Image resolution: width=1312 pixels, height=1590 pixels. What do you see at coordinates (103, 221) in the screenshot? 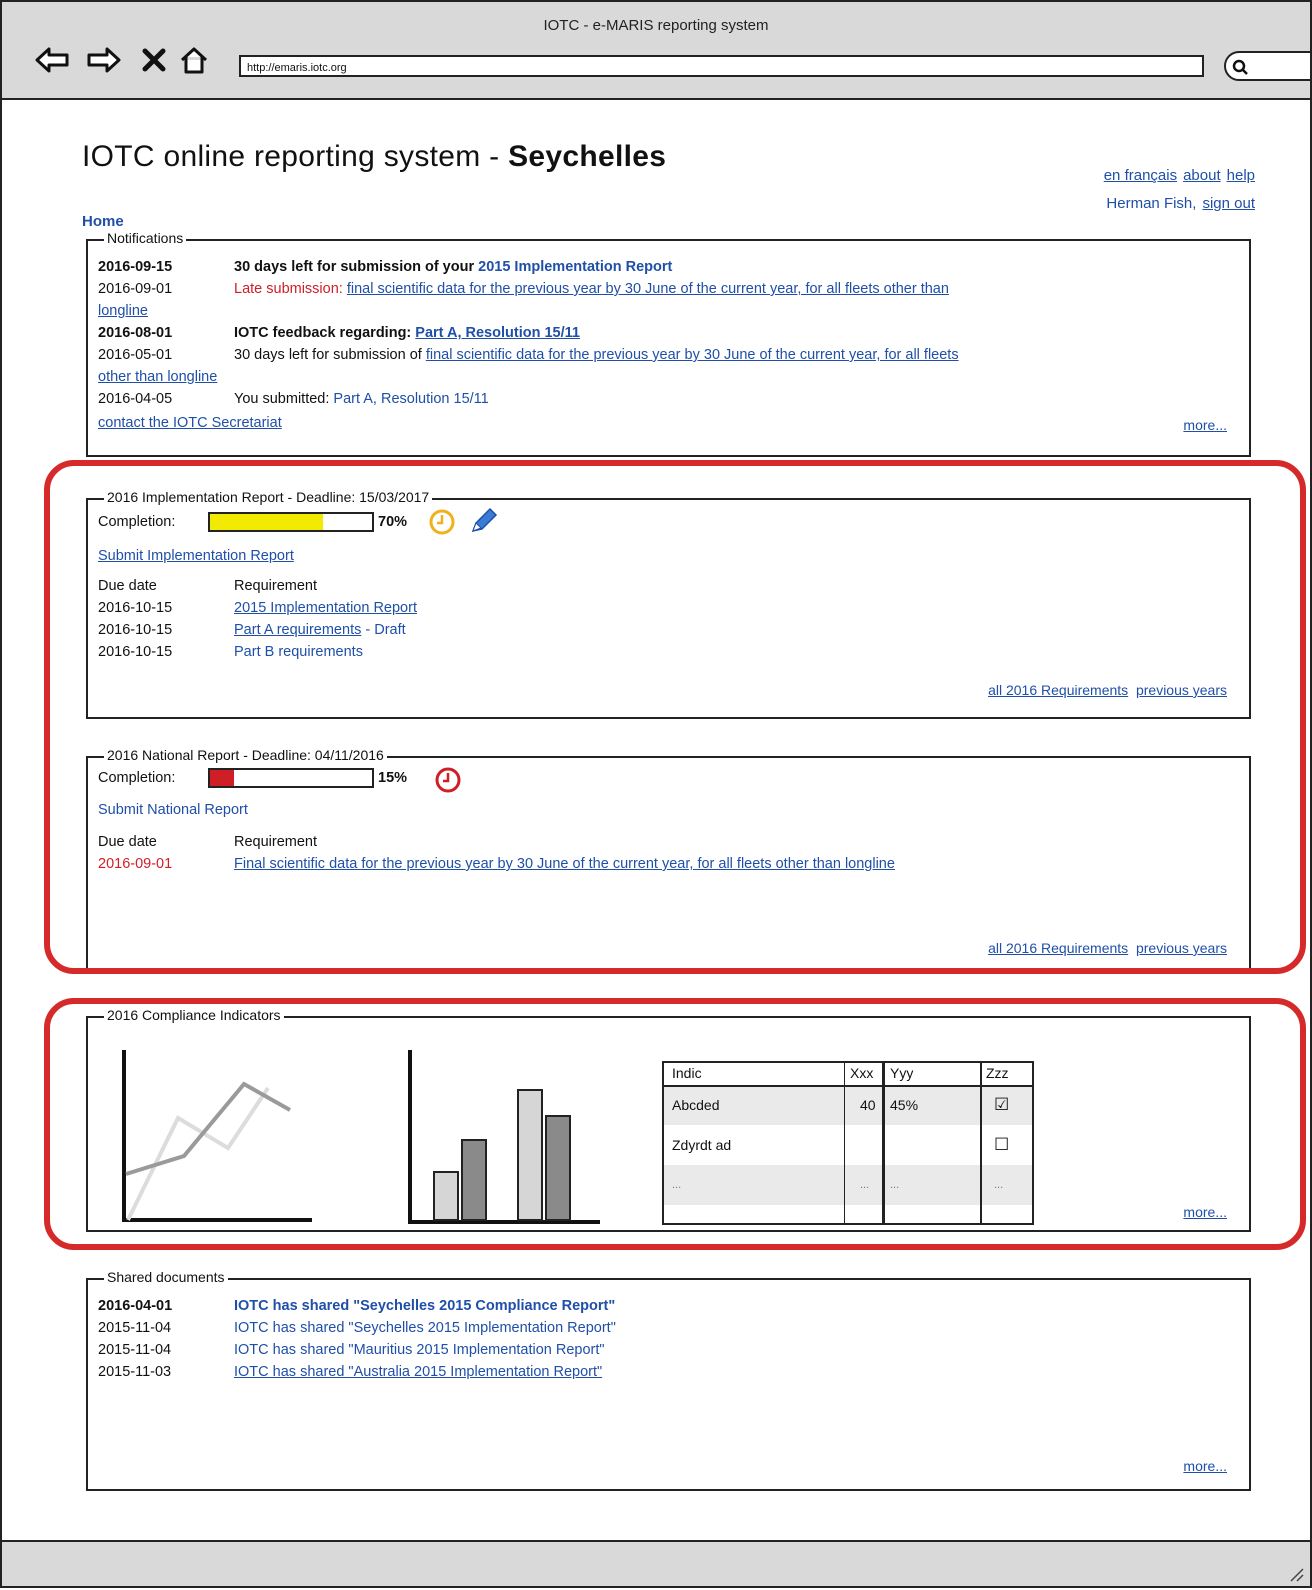
I see `breadcrumb-home: Home` at bounding box center [103, 221].